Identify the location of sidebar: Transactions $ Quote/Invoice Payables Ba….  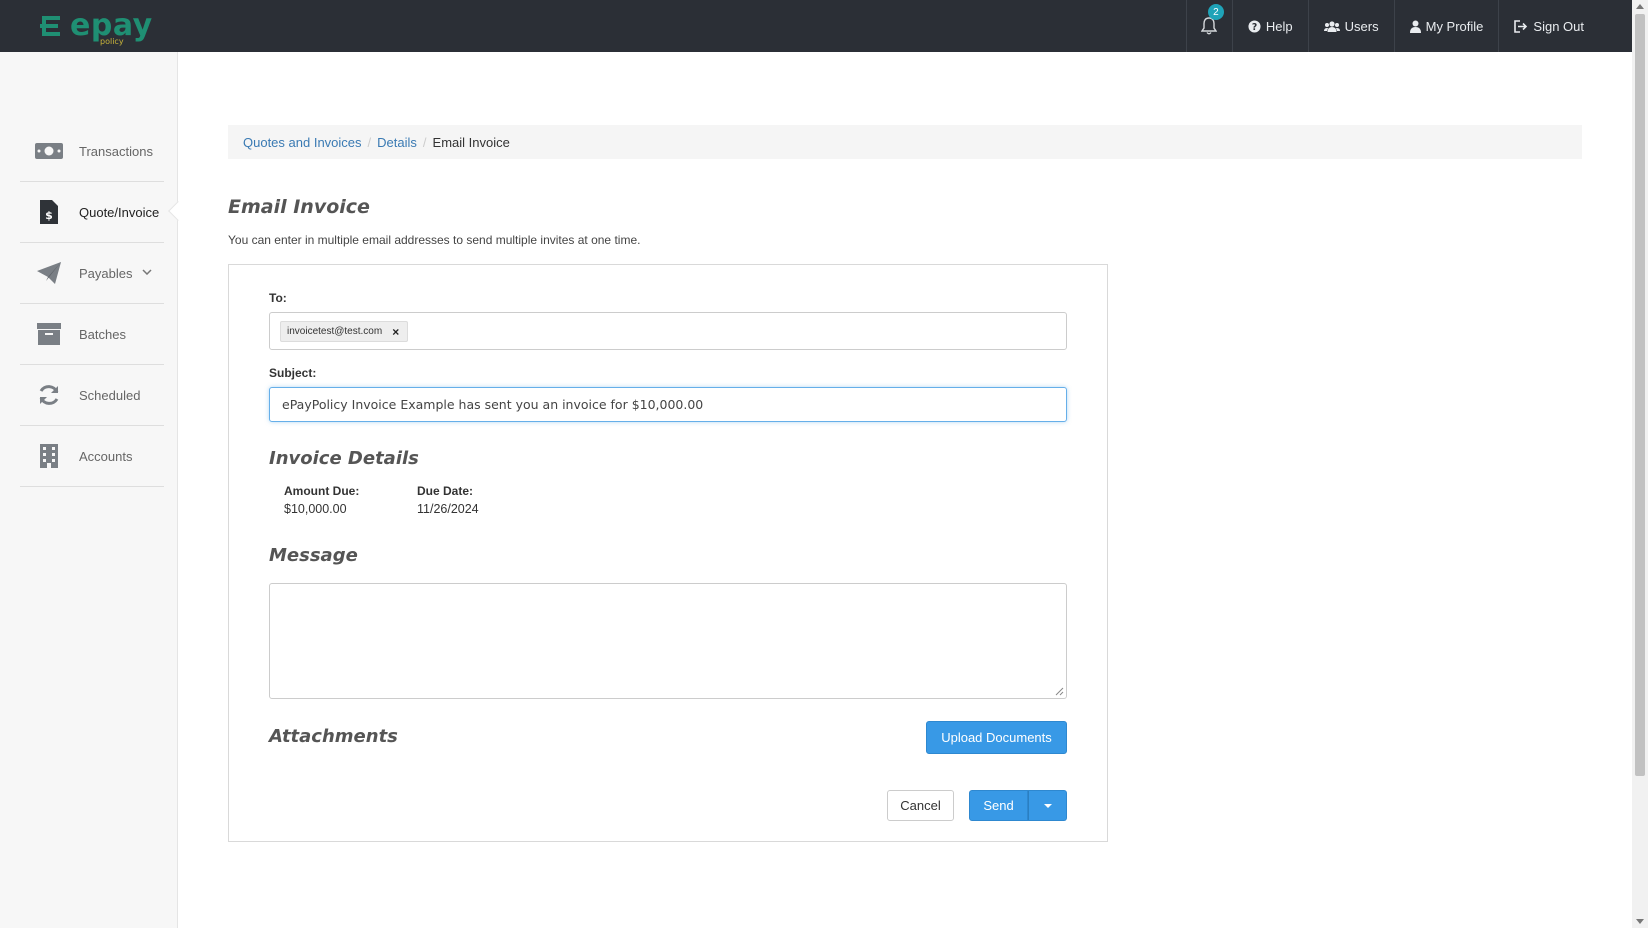
(94, 490).